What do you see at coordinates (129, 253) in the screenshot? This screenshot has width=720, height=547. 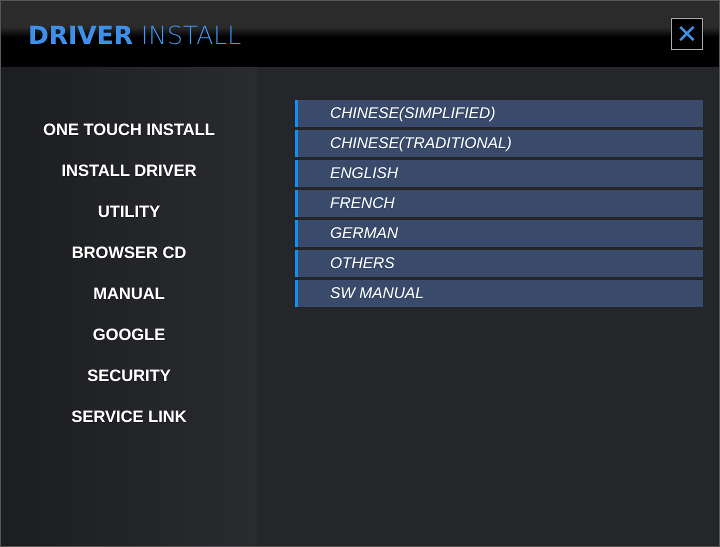 I see `sidebar-item: BROWSER CD` at bounding box center [129, 253].